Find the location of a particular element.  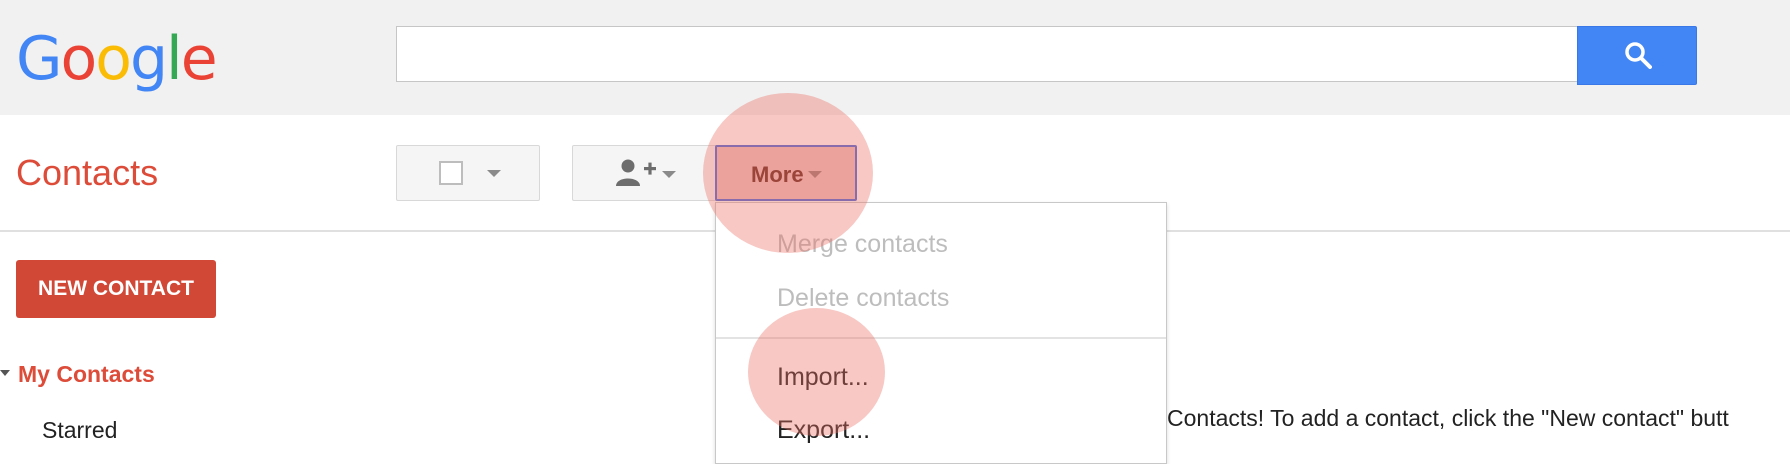

more-button: More is located at coordinates (786, 173).